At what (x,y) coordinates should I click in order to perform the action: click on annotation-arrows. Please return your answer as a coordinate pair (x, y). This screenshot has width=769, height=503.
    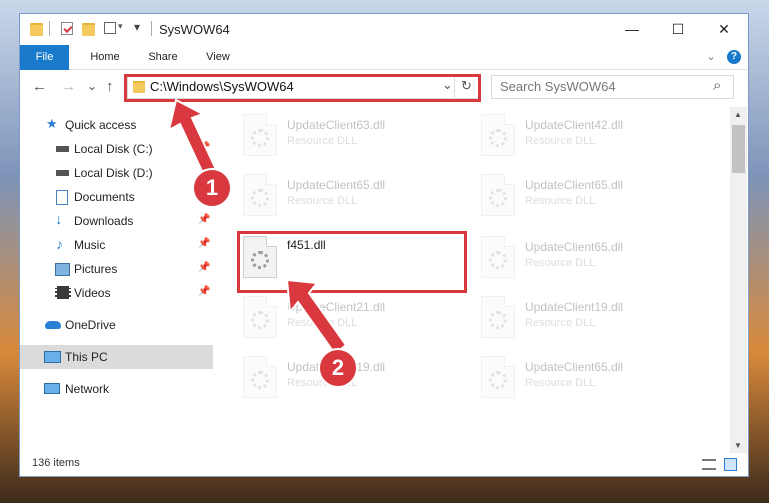
    Looking at the image, I should click on (257, 227).